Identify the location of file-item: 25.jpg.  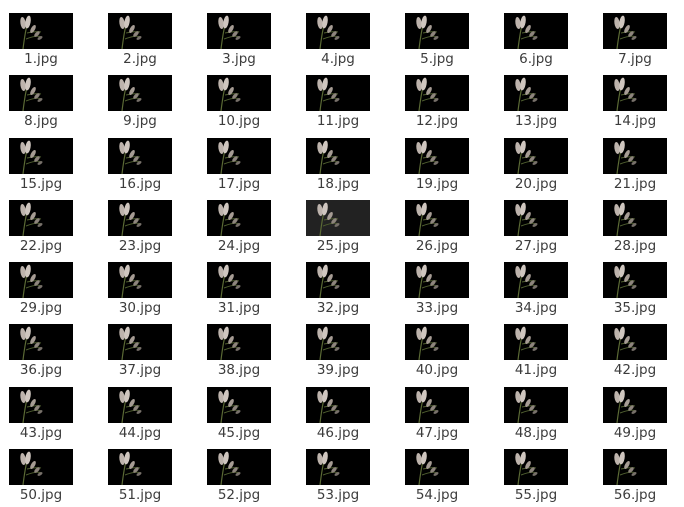
(338, 229).